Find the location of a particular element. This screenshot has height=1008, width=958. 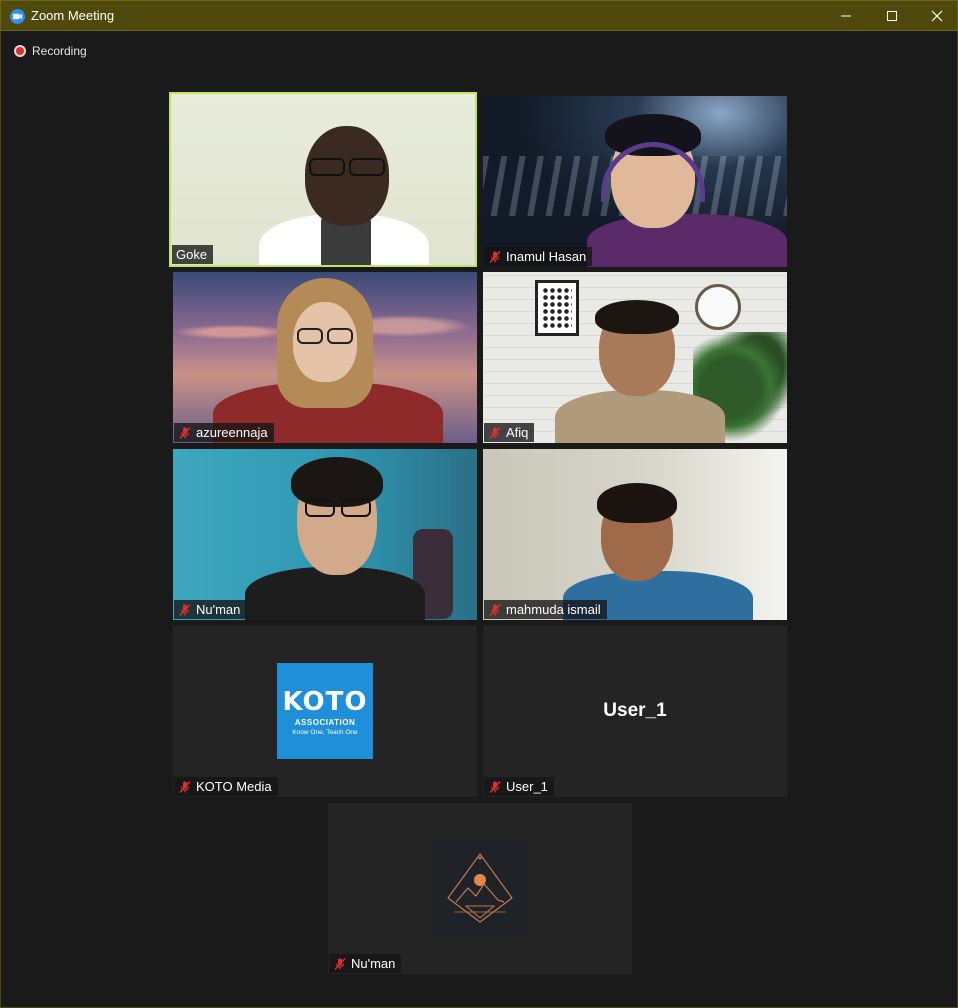

participant-name-tag: Afiq is located at coordinates (509, 432).